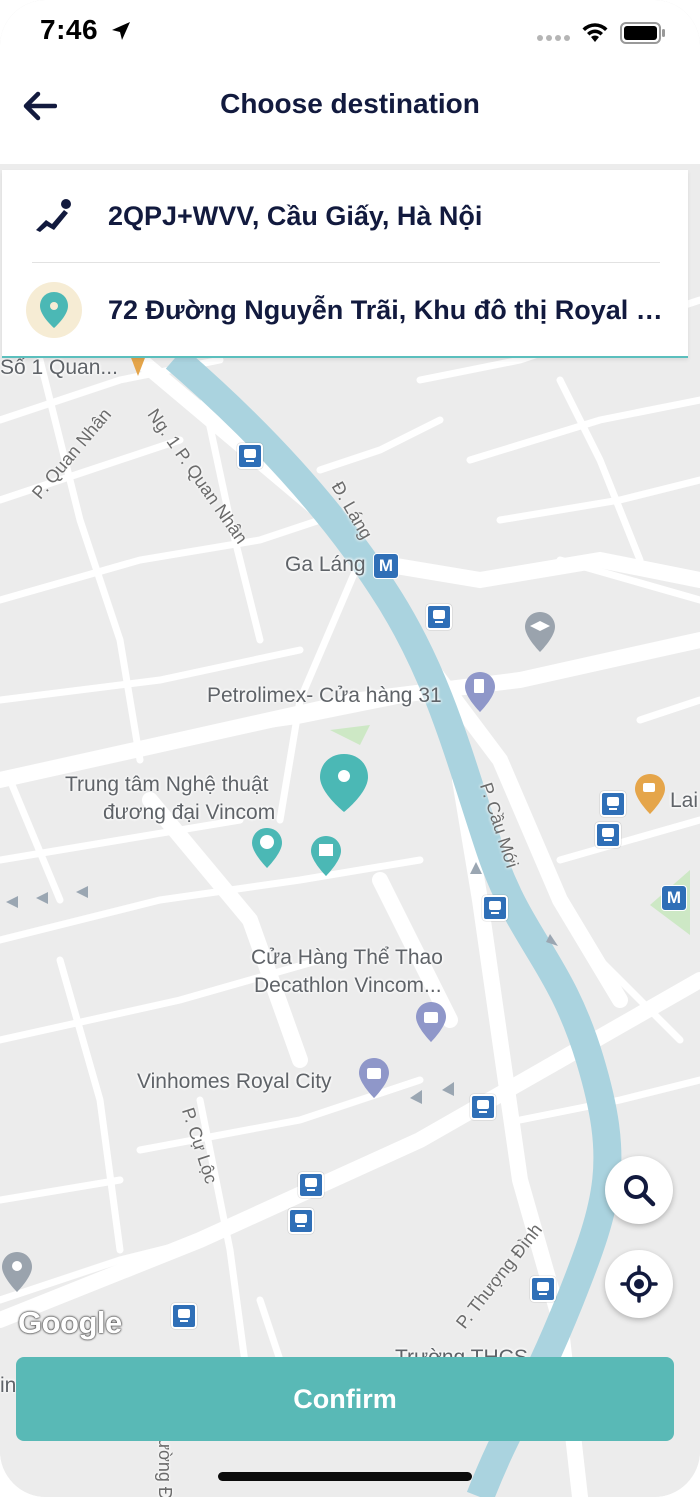  Describe the element at coordinates (121, 31) in the screenshot. I see `location-arrow-icon` at that location.